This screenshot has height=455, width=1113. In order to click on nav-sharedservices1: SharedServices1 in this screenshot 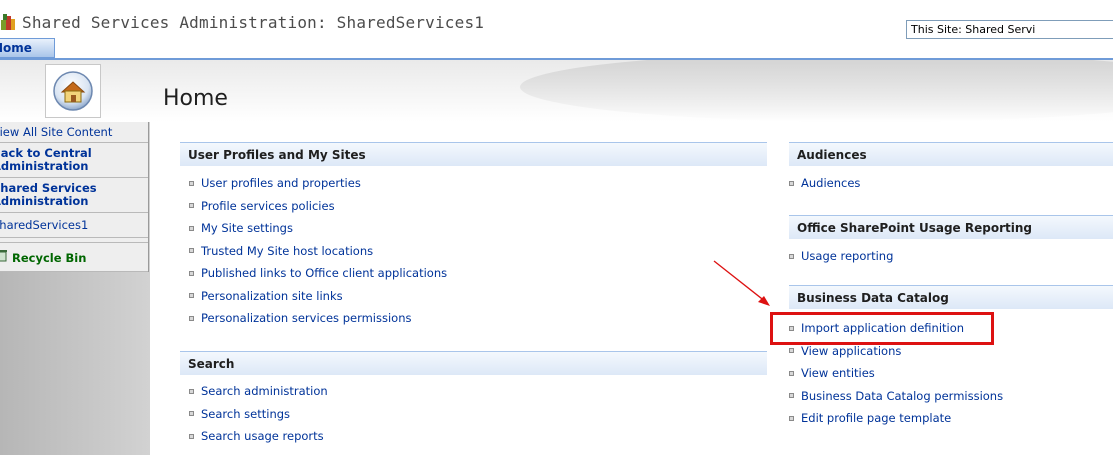, I will do `click(74, 225)`.